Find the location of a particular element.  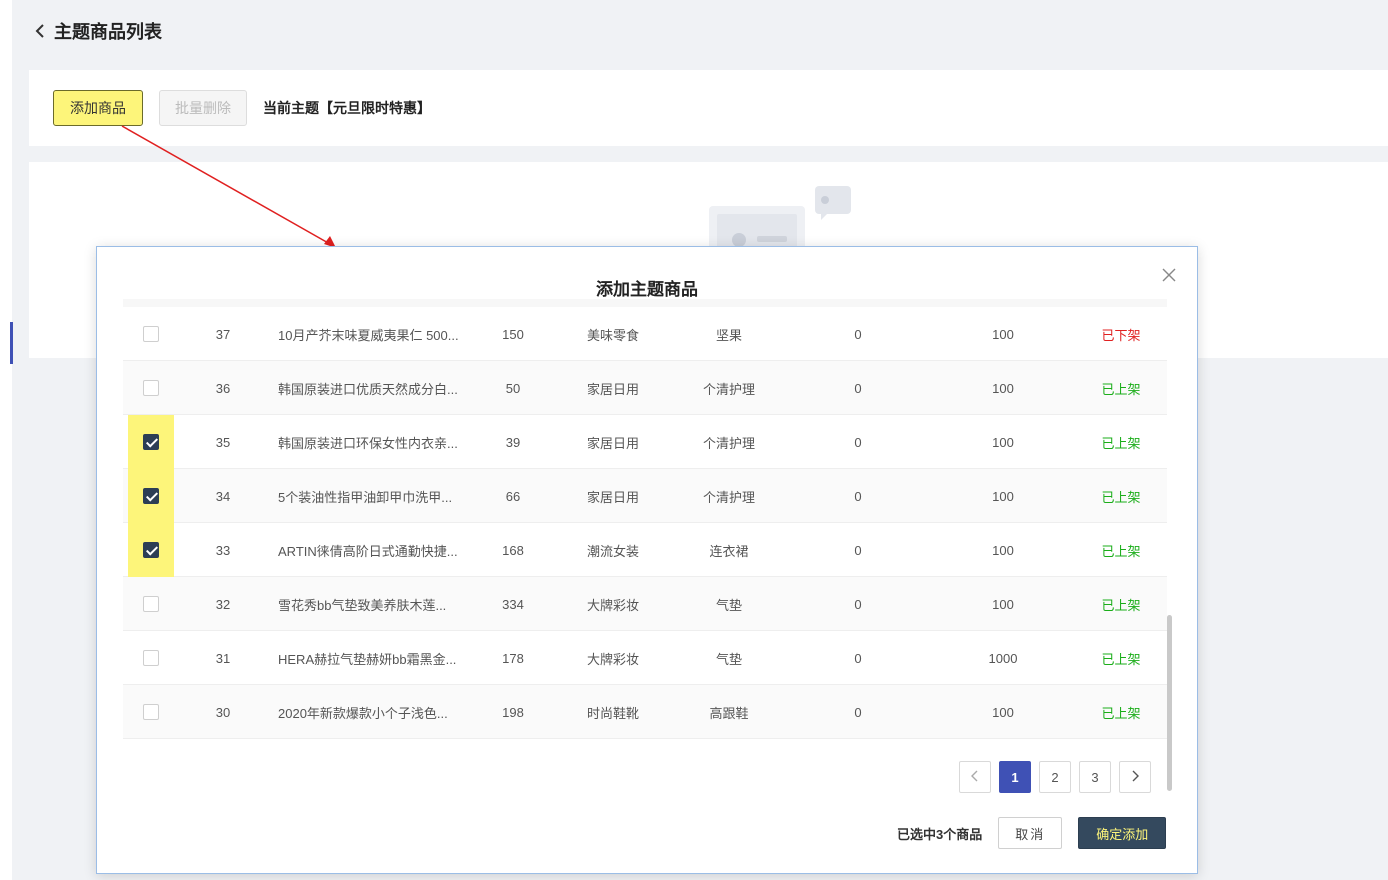

table-row: 36 韩国原装进口优质天然成分白... 50 家居日用 个清护理 0 100 已上架 is located at coordinates (645, 388).